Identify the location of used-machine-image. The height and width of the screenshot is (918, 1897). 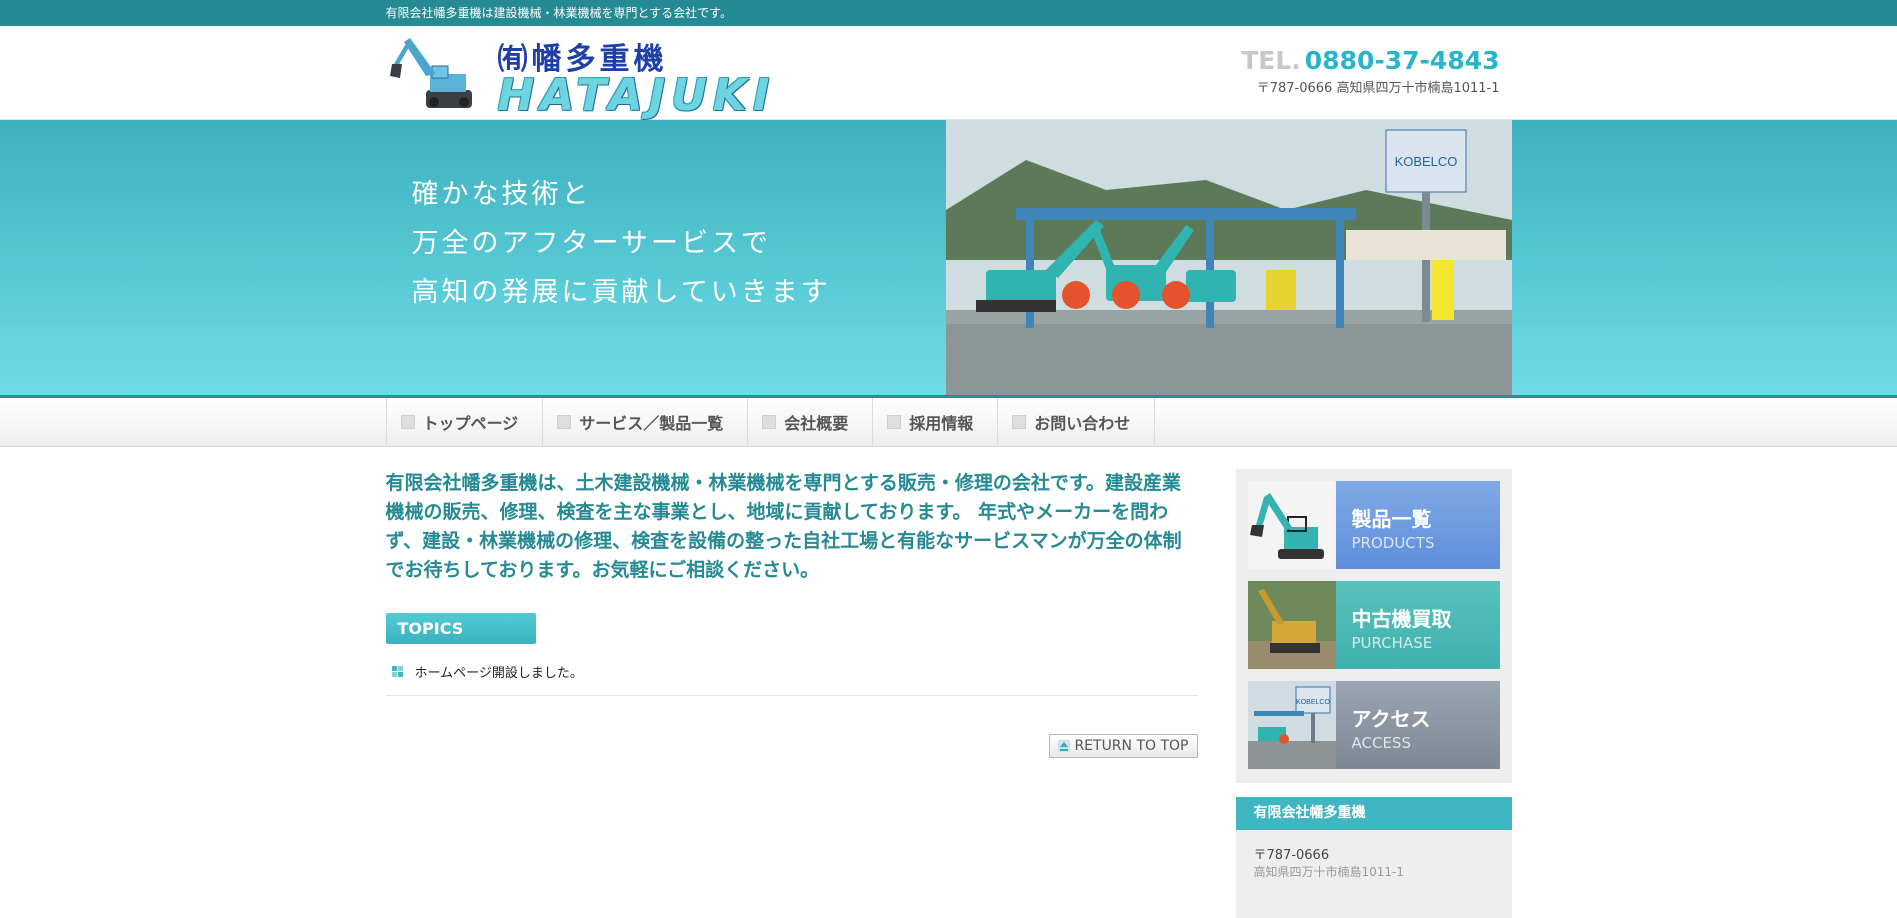
(1291, 625).